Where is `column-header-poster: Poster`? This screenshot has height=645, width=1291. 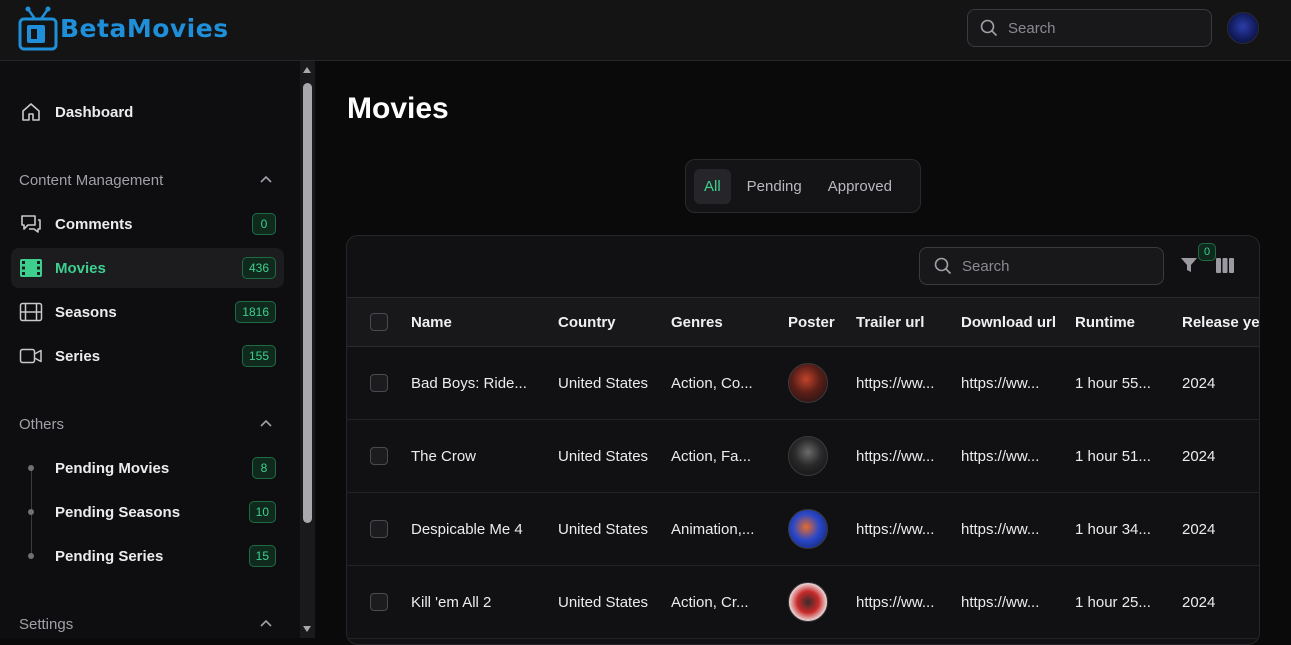 column-header-poster: Poster is located at coordinates (822, 322).